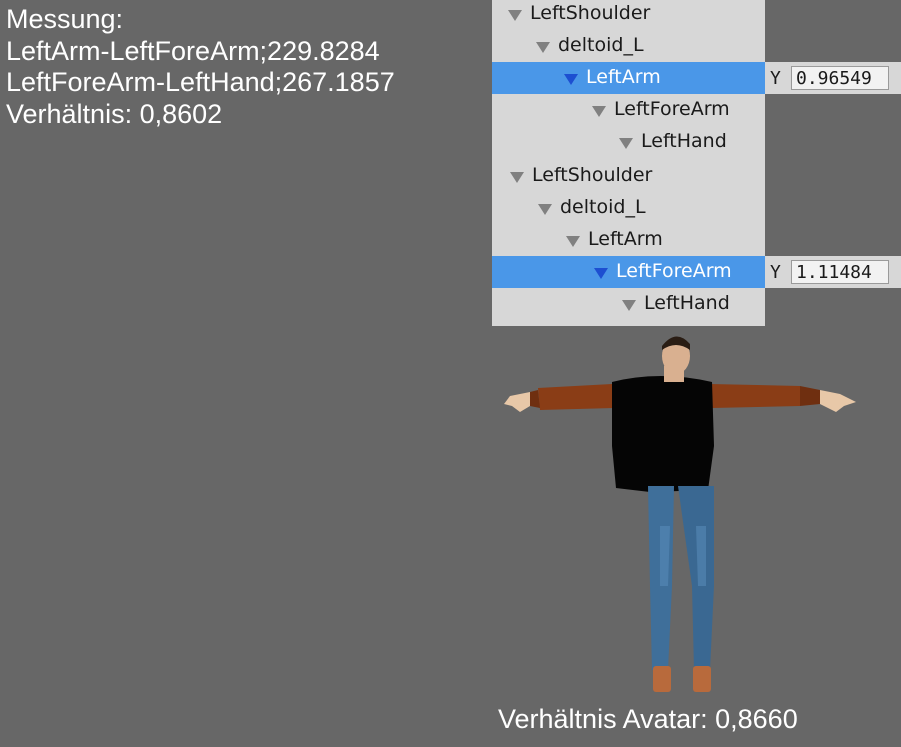  I want to click on right-boot, so click(702, 679).